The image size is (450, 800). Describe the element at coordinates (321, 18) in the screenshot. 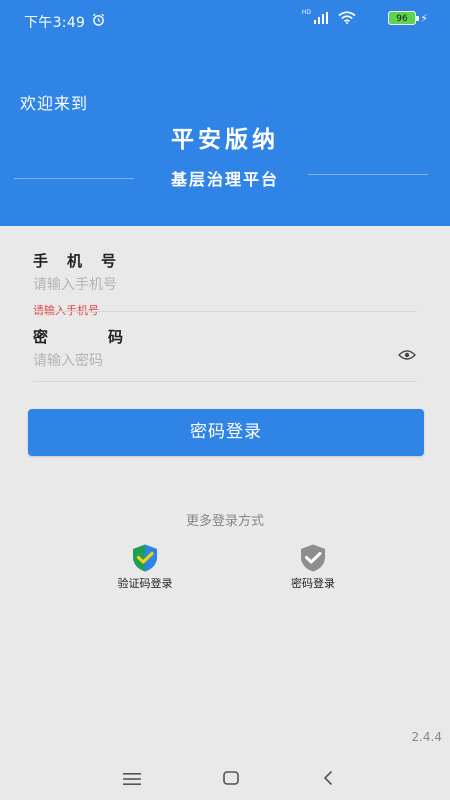

I see `signal-icon` at that location.